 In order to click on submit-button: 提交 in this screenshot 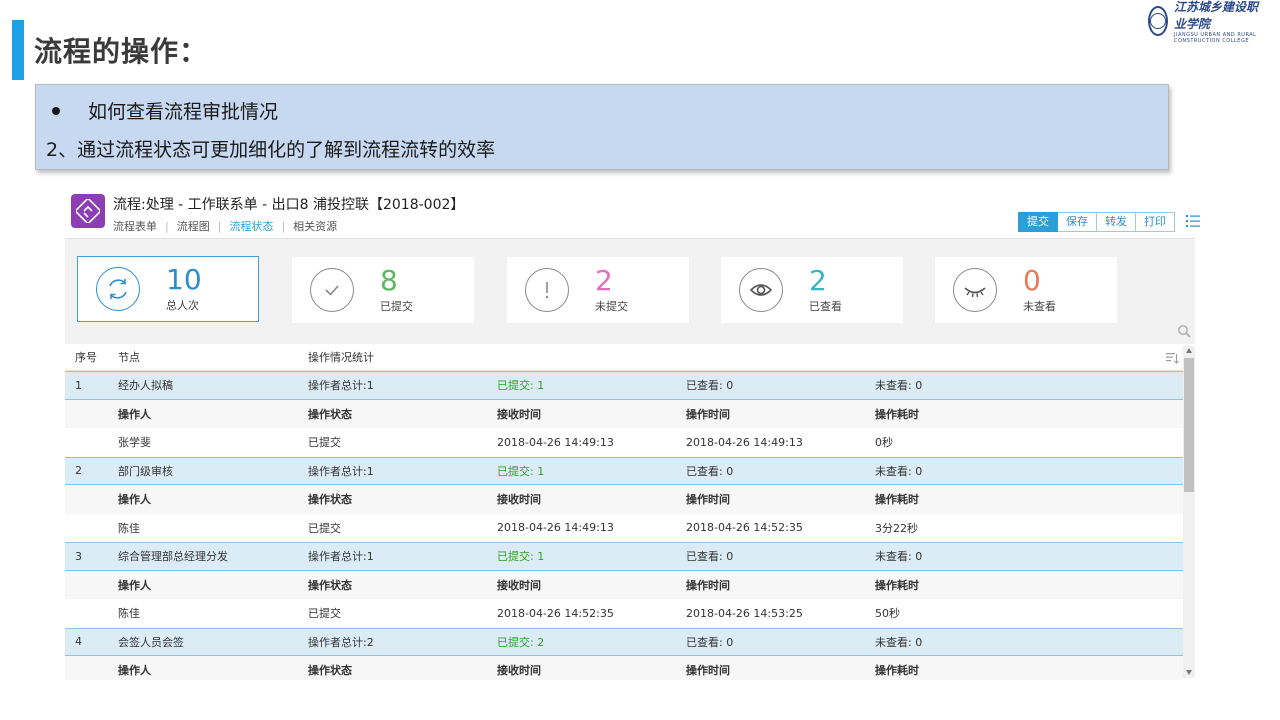, I will do `click(1038, 222)`.